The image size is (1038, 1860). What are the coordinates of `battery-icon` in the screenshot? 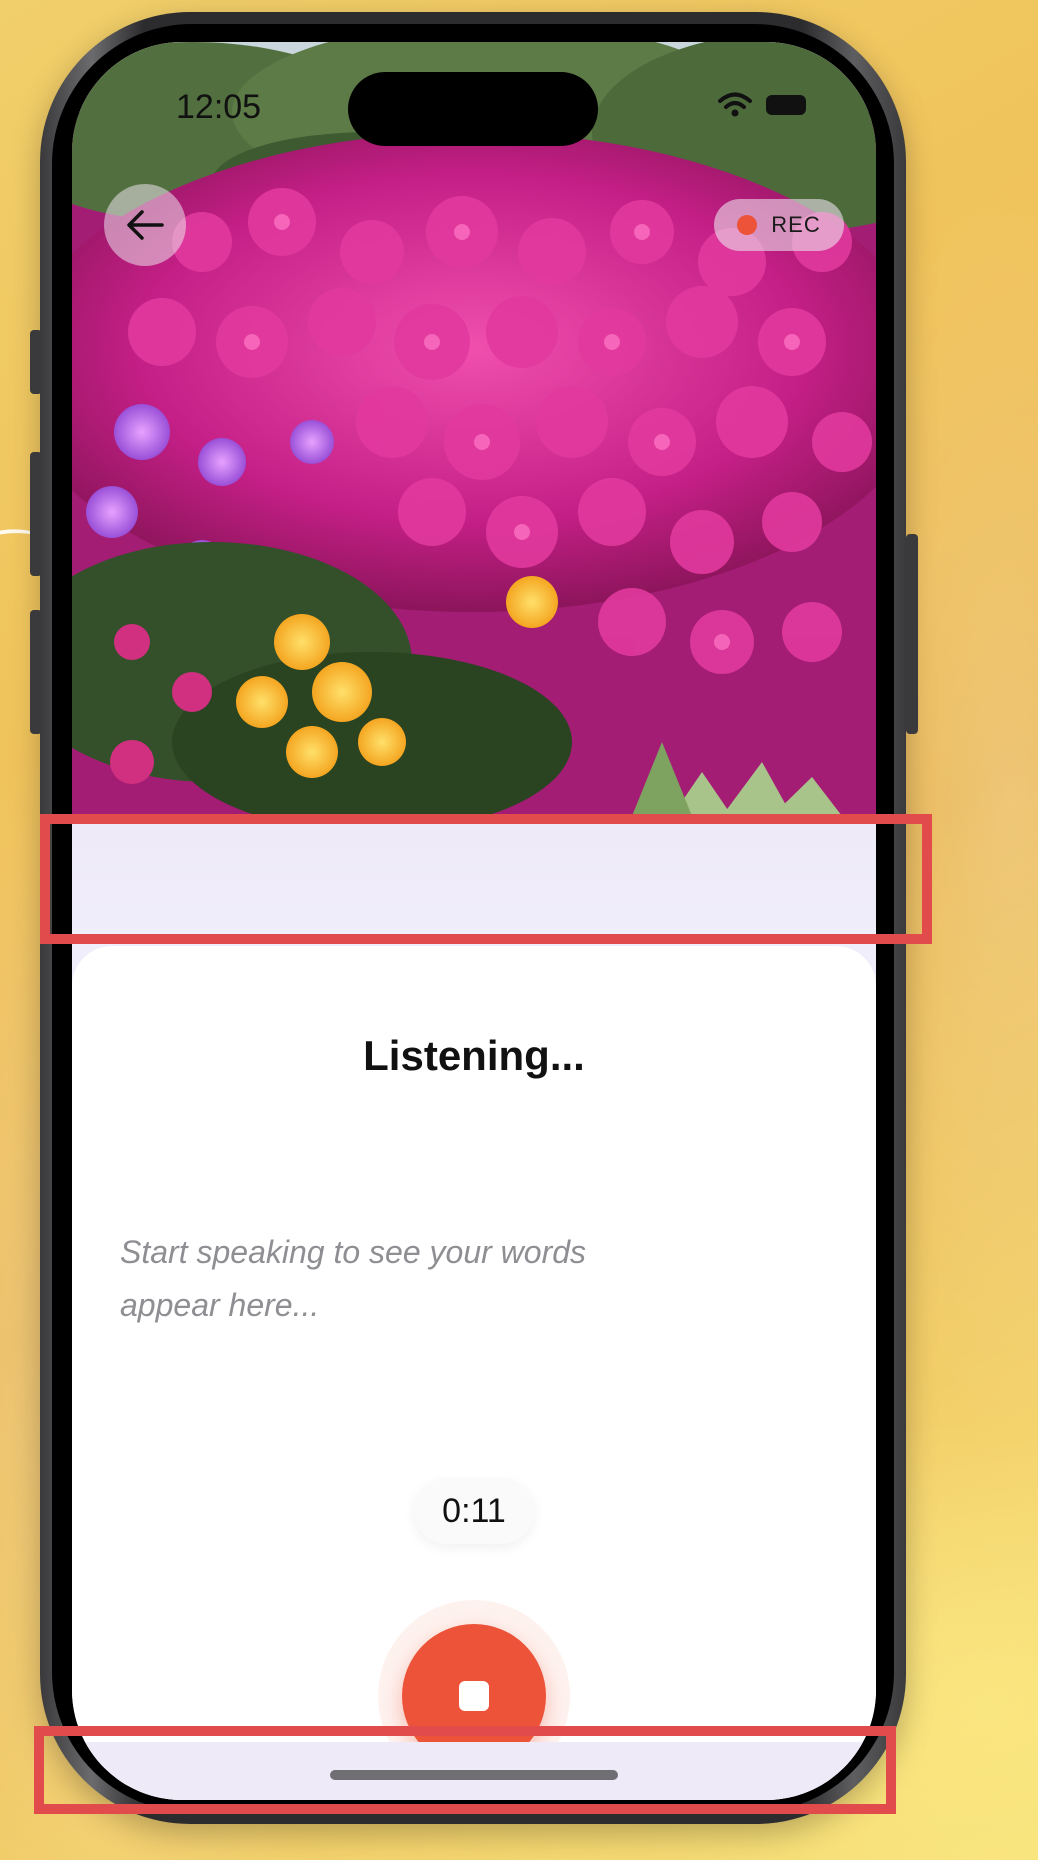 It's located at (786, 105).